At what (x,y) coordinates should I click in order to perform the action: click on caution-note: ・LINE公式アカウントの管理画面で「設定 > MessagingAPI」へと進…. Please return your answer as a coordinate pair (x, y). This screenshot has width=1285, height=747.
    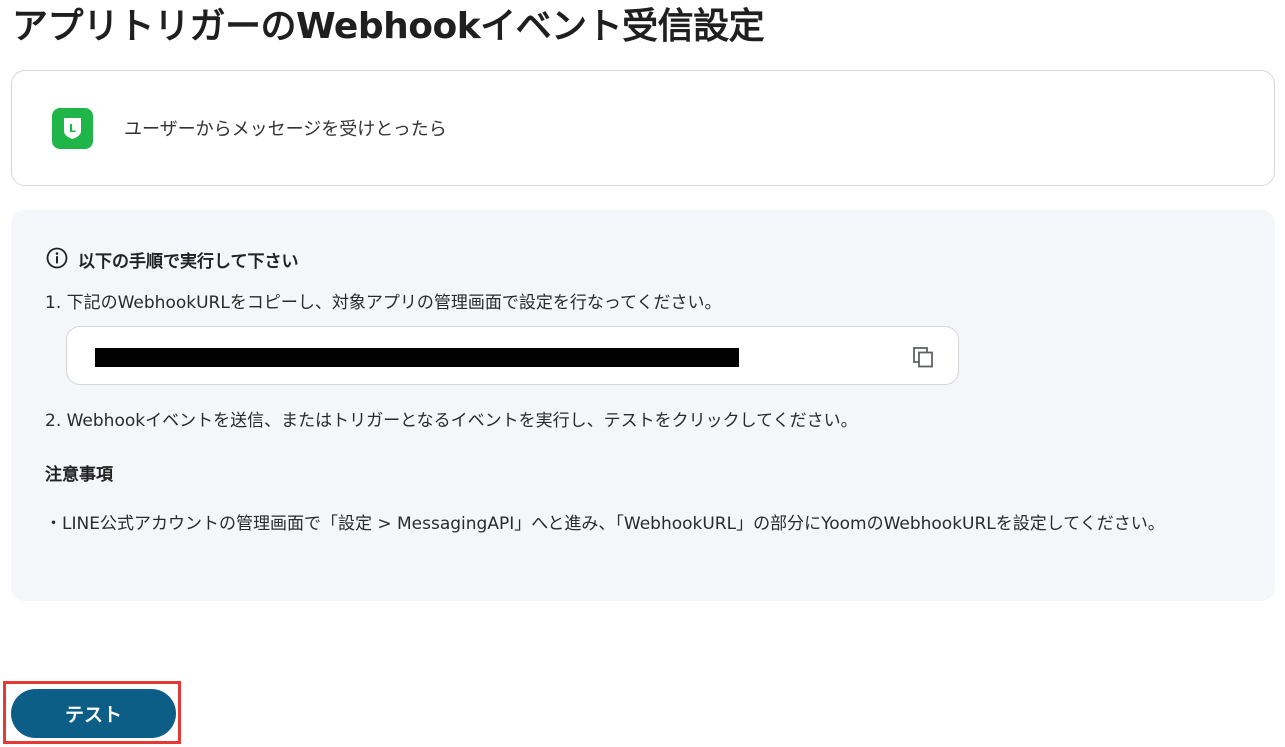
    Looking at the image, I should click on (605, 524).